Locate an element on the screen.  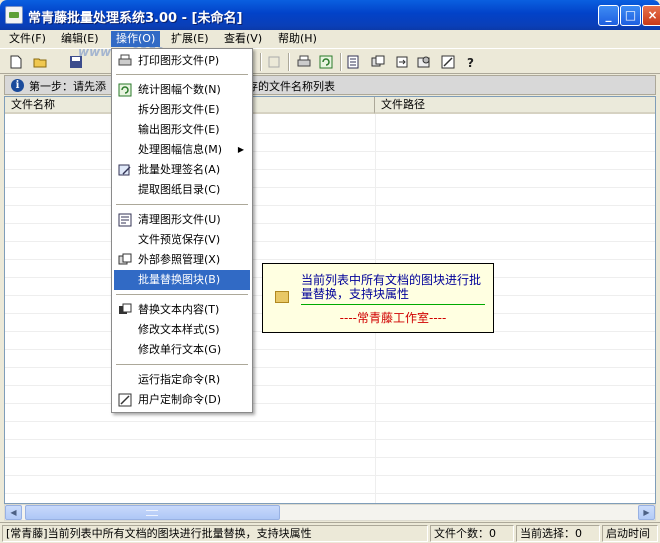
open-file-button is located at coordinates (40, 62).